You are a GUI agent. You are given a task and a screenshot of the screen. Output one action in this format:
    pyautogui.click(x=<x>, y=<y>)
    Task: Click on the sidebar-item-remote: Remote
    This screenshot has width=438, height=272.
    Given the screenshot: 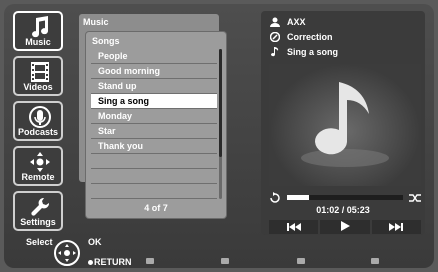 What is the action you would take?
    pyautogui.click(x=38, y=166)
    